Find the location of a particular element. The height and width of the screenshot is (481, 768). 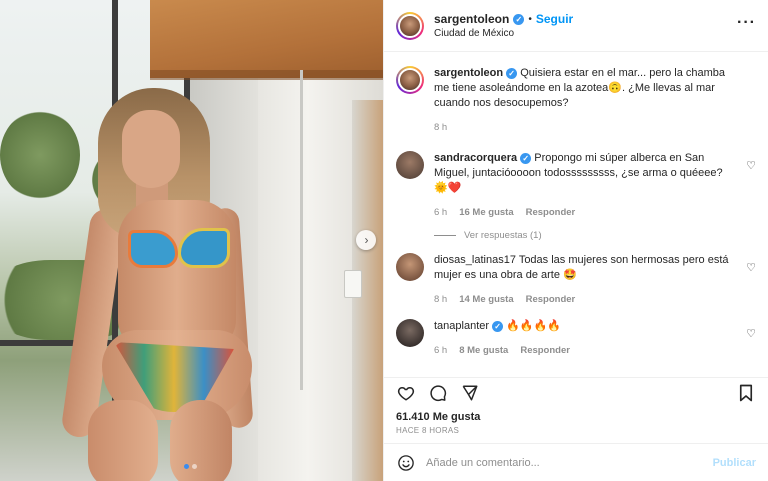

location-link: Ciudad de México is located at coordinates (503, 33).